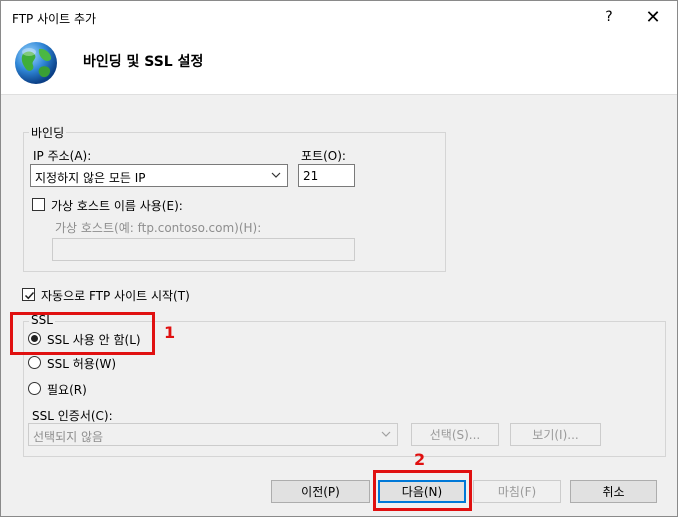  What do you see at coordinates (72, 416) in the screenshot?
I see `ssl-cert-label: SSL 인증서(C):` at bounding box center [72, 416].